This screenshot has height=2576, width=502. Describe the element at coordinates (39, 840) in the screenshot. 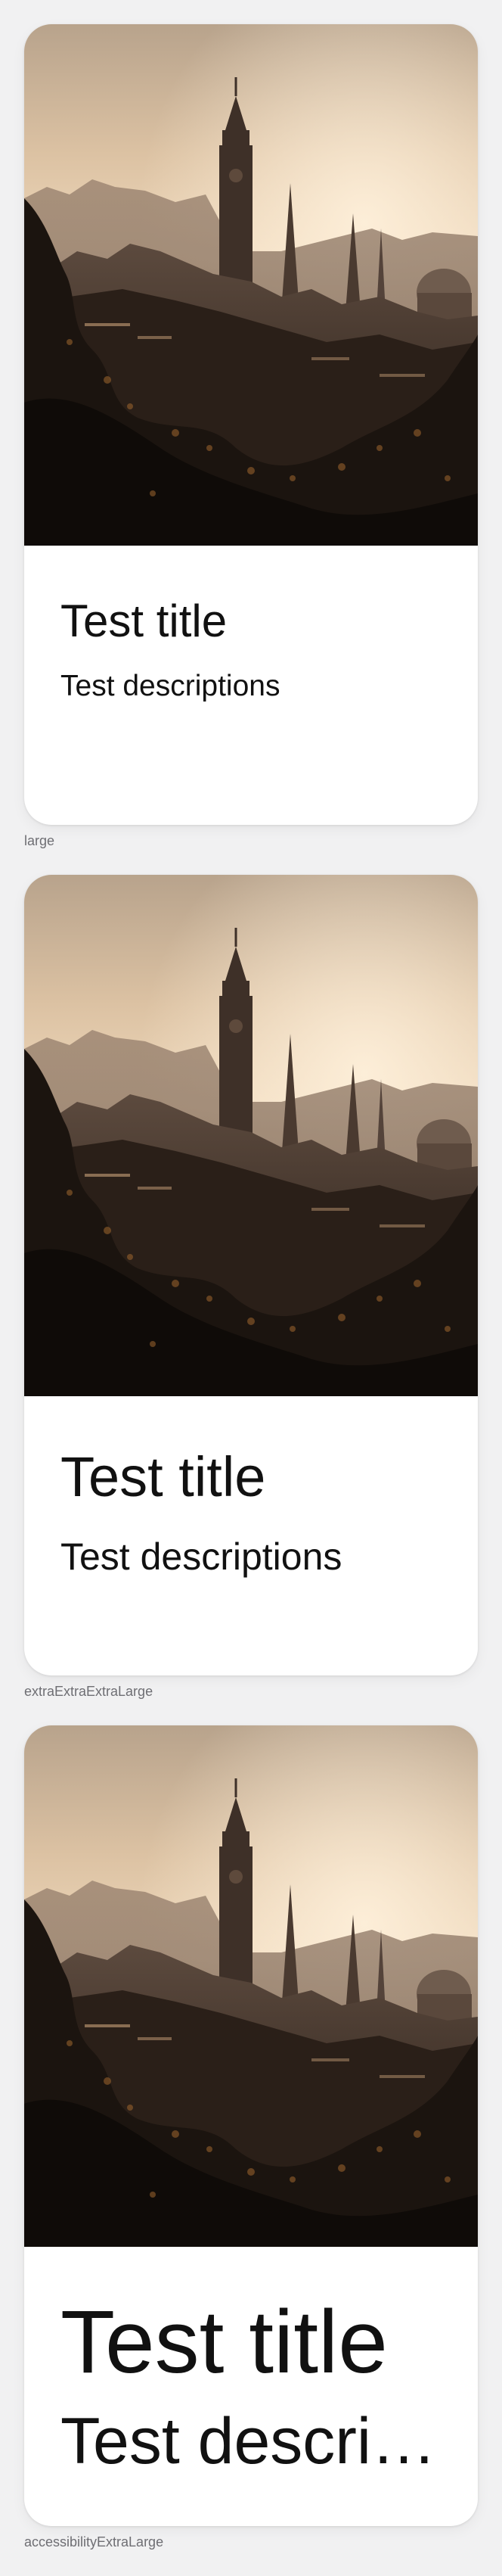

I see `size-caption: large` at that location.